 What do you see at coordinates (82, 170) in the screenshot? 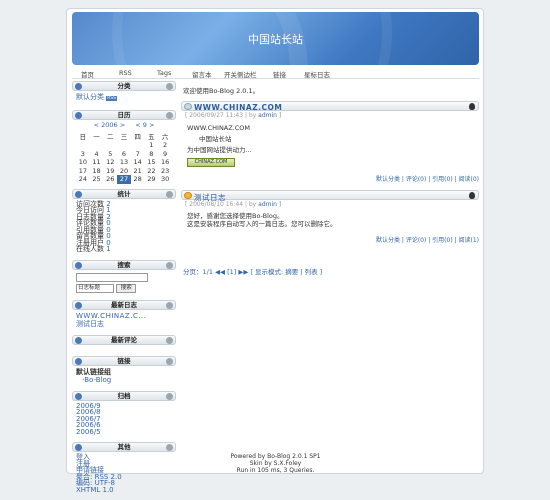
I see `calendar-day: 17` at bounding box center [82, 170].